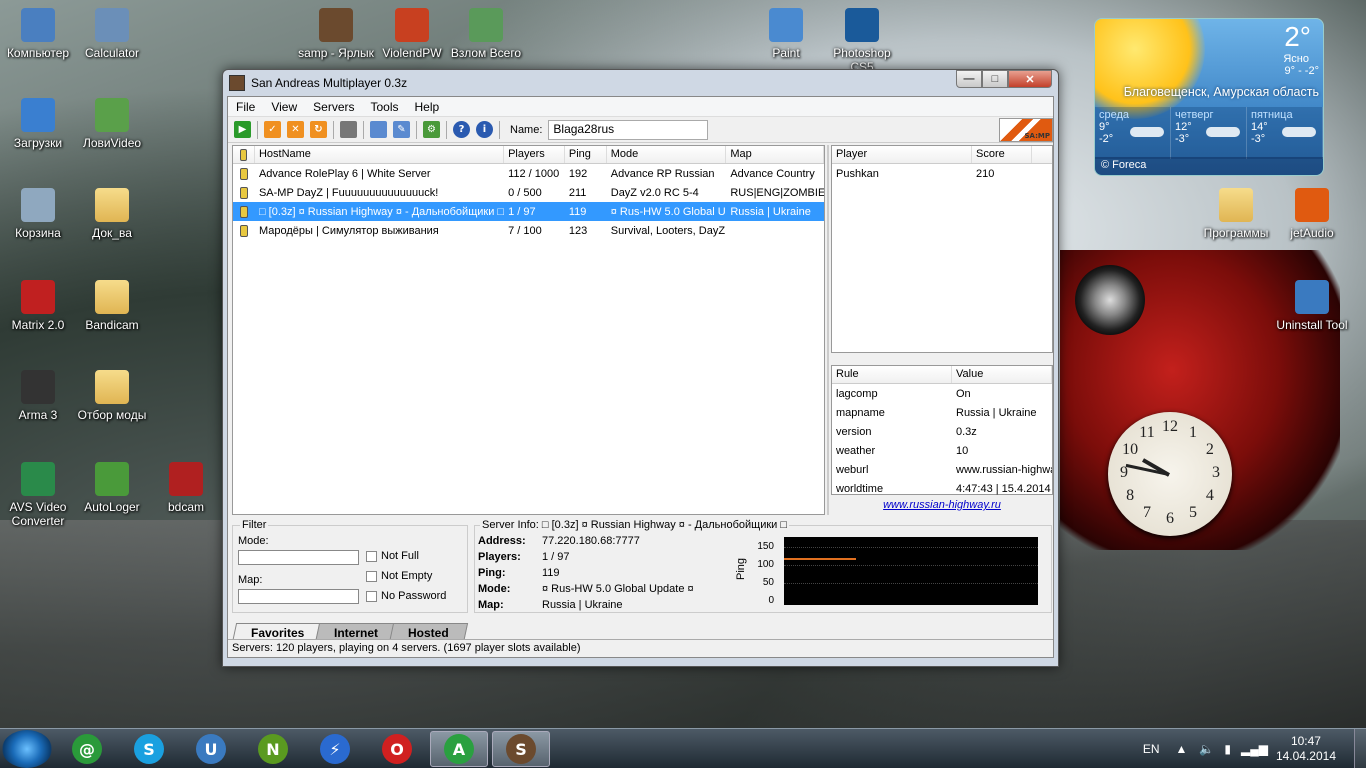 Image resolution: width=1366 pixels, height=768 pixels. I want to click on desktop-icon-label: Paint, so click(786, 53).